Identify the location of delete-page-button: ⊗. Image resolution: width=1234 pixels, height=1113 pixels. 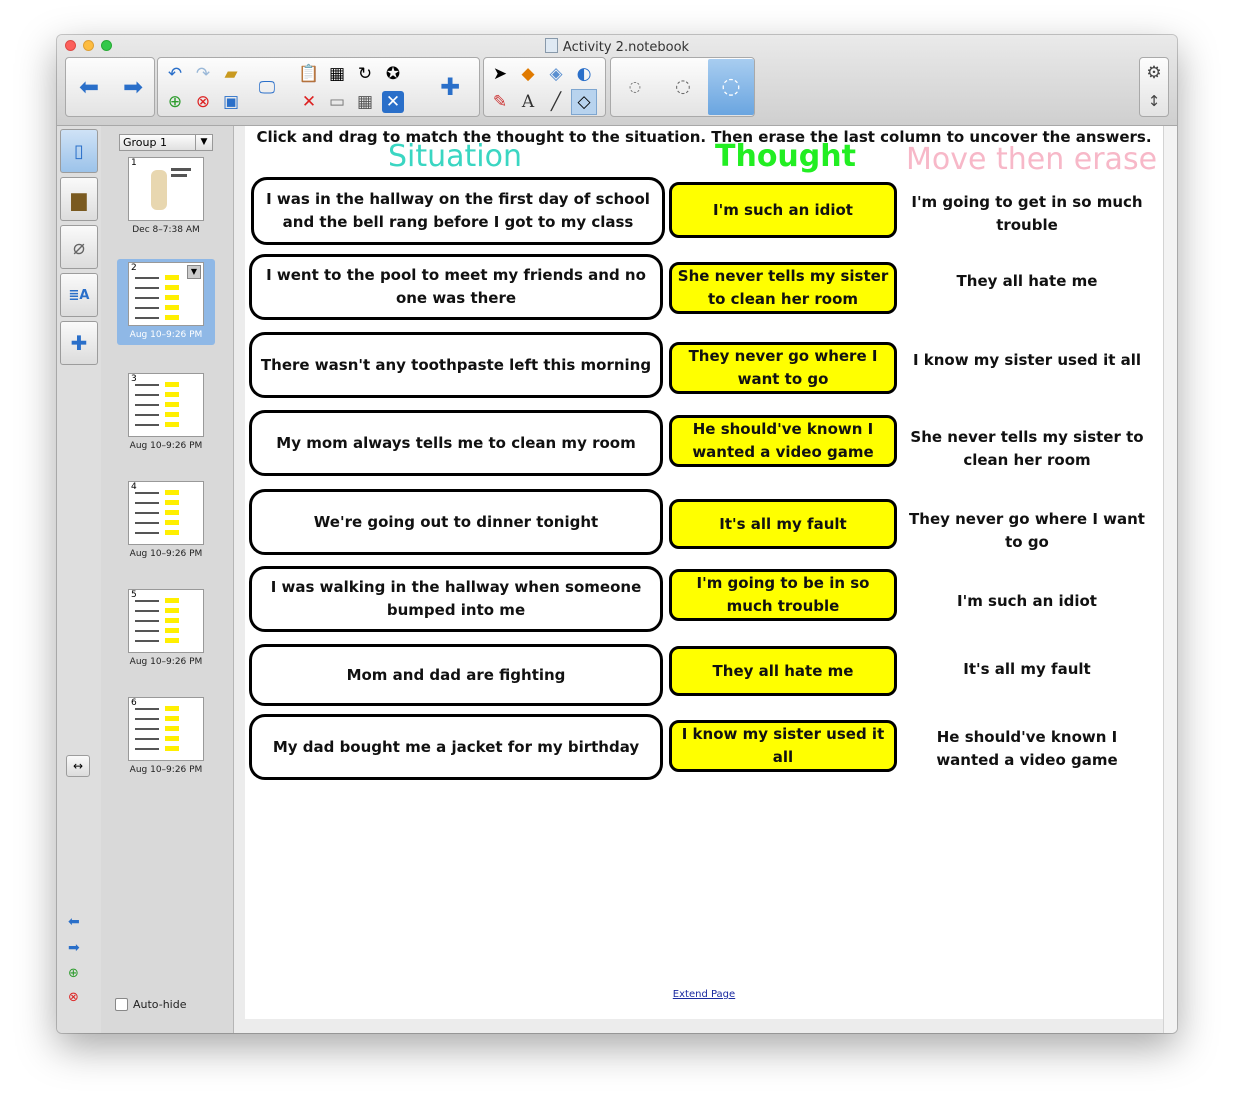
(203, 102).